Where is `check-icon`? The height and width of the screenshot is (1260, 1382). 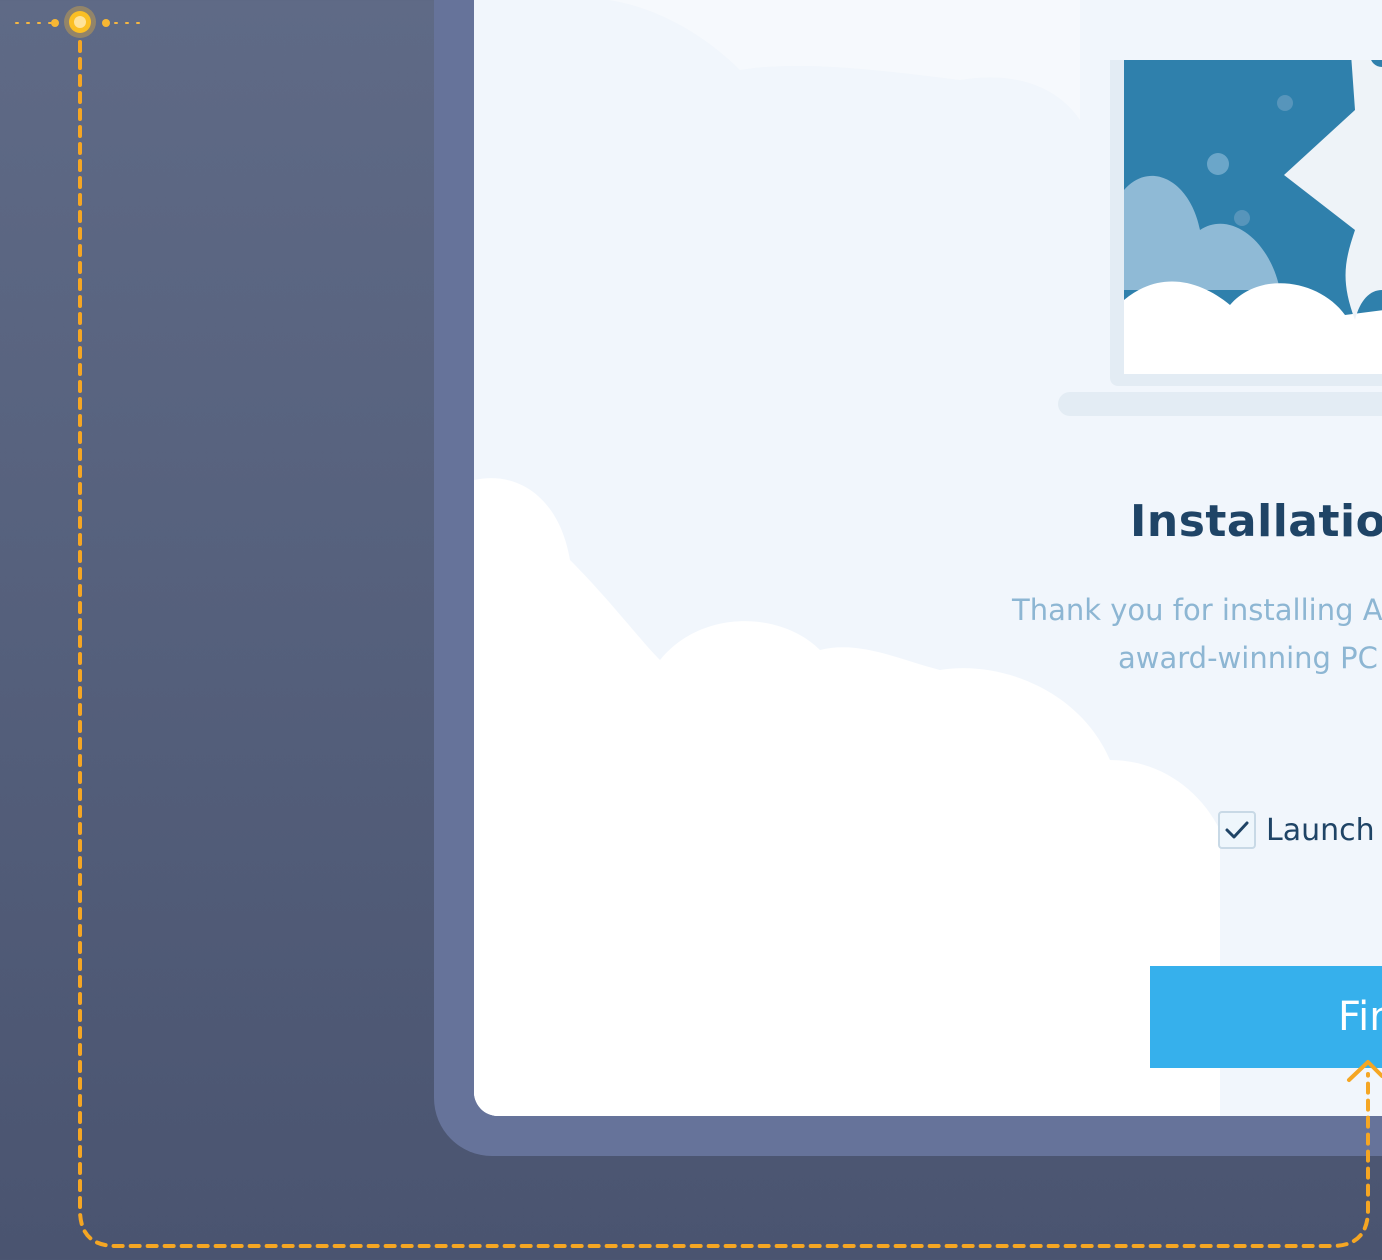 check-icon is located at coordinates (1237, 830).